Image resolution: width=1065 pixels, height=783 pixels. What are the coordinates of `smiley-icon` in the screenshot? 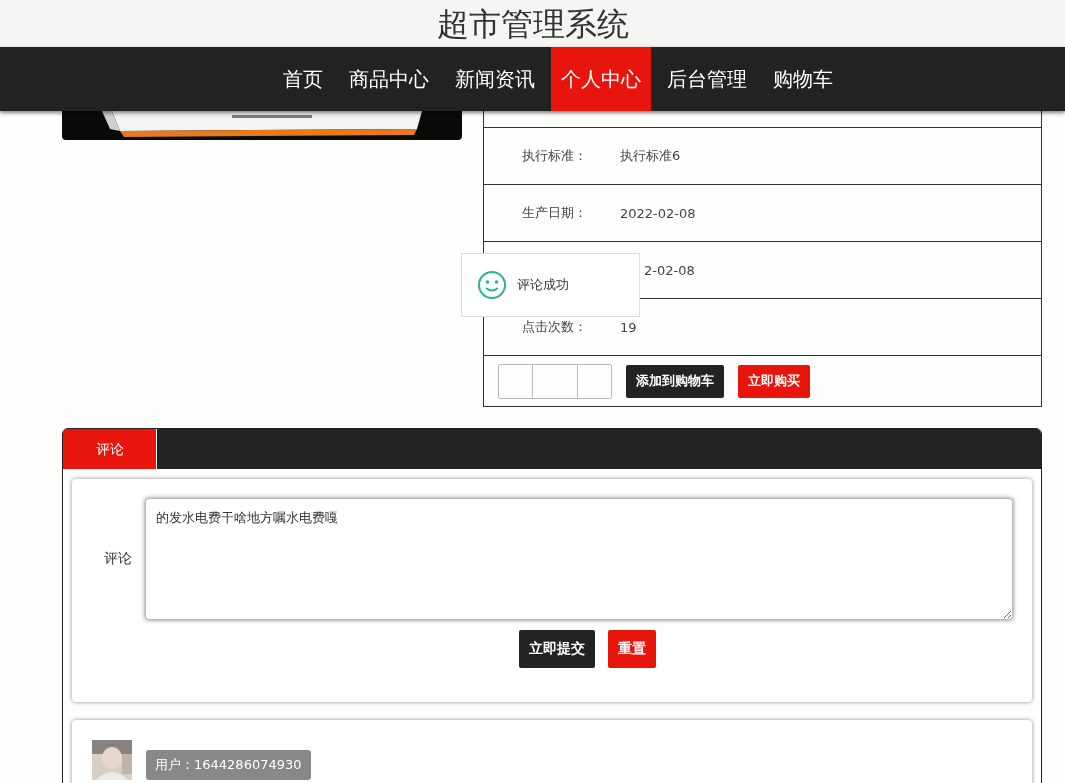 It's located at (492, 285).